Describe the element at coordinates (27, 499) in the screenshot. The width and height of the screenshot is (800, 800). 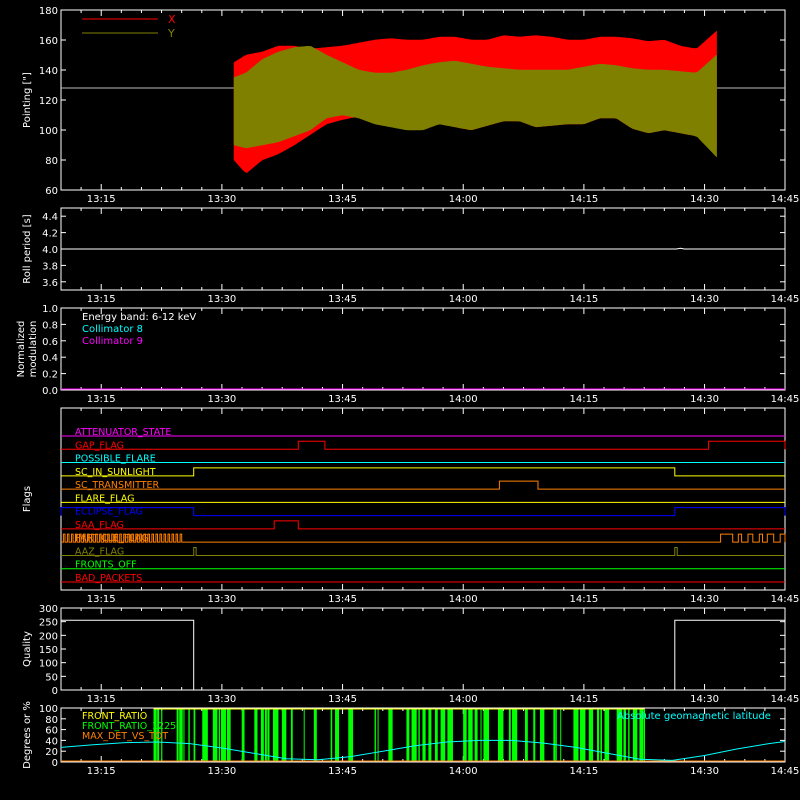
I see `y-axis-label: Flags` at that location.